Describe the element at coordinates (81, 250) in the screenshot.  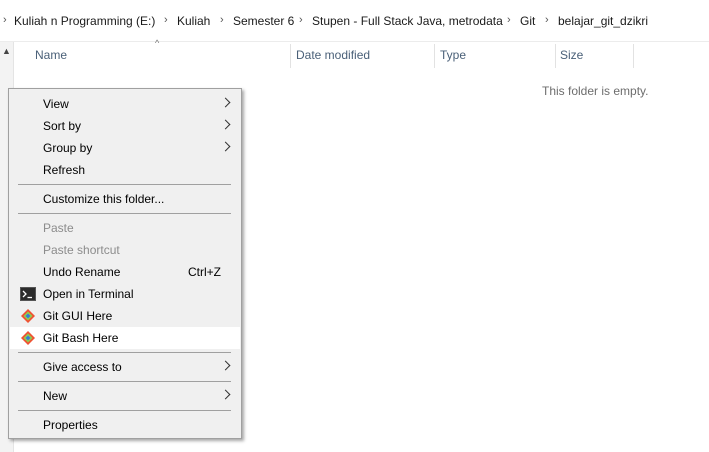
I see `menu-item-label: Paste shortcut` at that location.